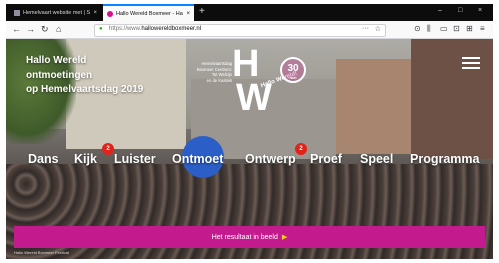  I want to click on lock-icon: ●, so click(101, 29).